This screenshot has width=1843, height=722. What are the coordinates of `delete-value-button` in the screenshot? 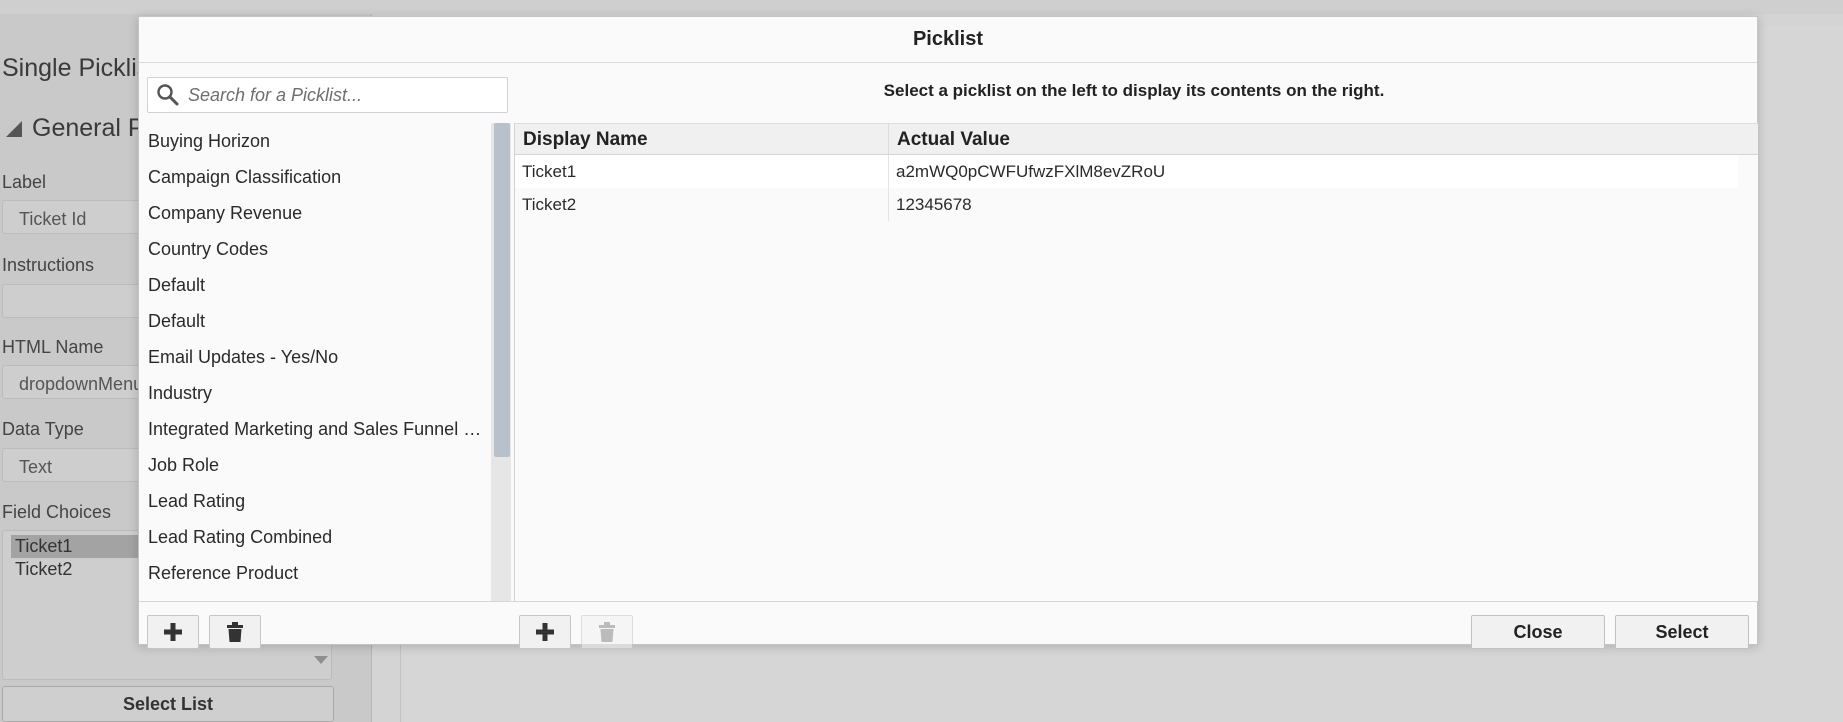 It's located at (607, 632).